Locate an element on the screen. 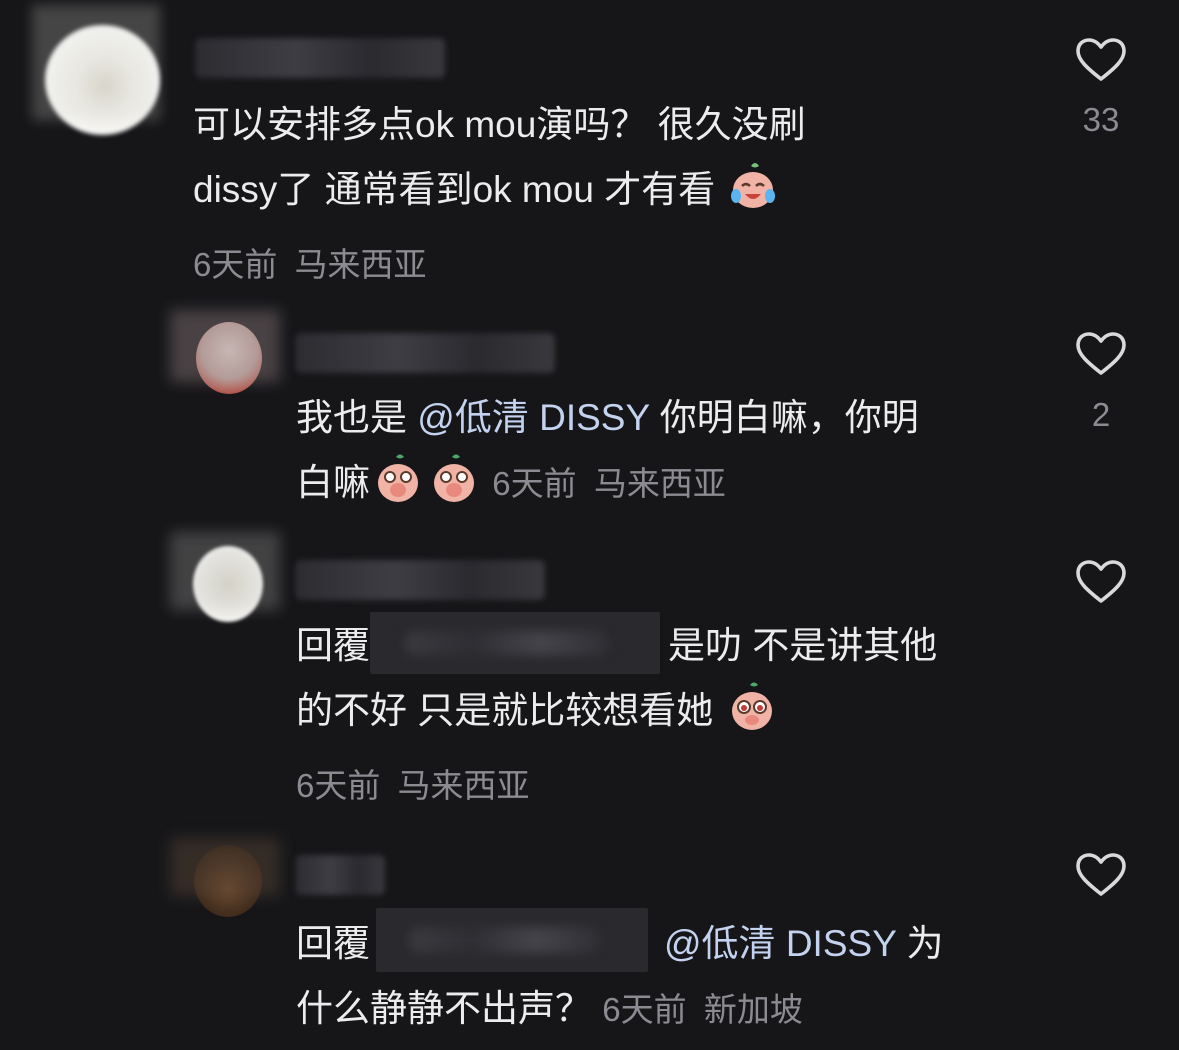 This screenshot has width=1179, height=1050. comment-text: 回覆 @低清 DISSY 为 什么静静不出声？ 6天前 新加坡 is located at coordinates (676, 975).